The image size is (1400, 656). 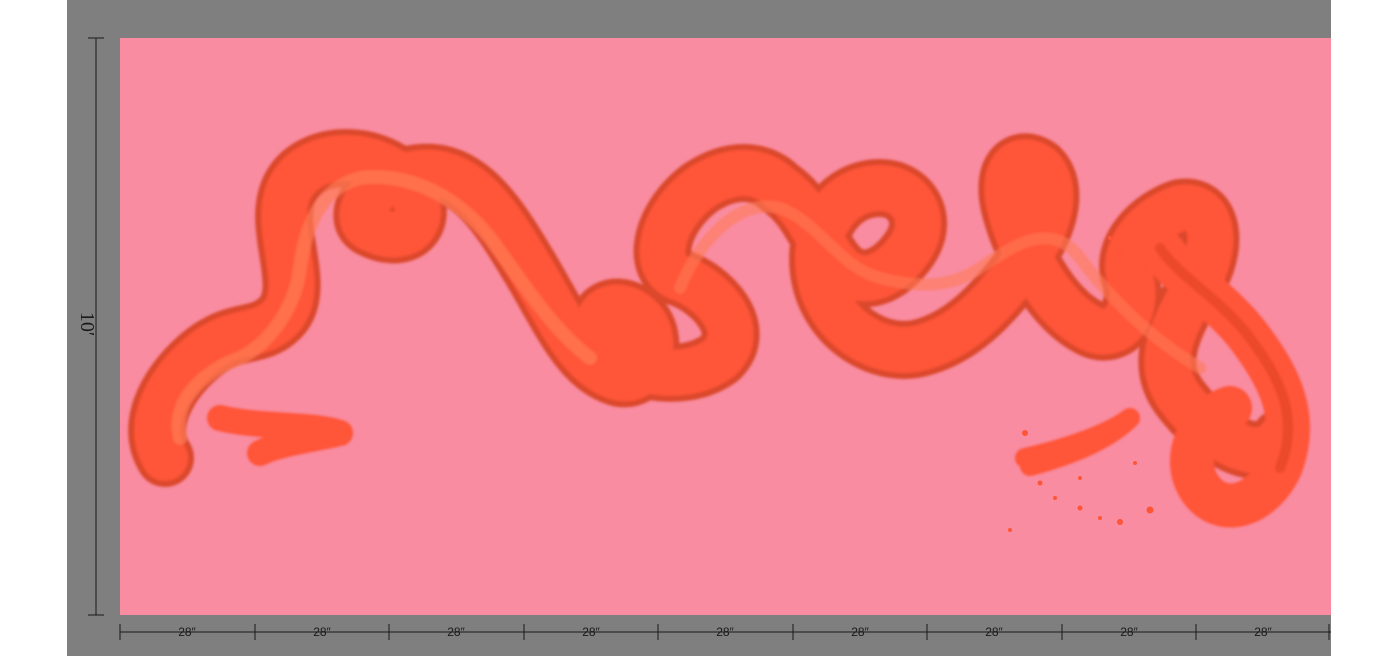 I want to click on panel-width-labels: 28″ 28″ 28″ 28″ 28″ 28″ 28″ 28″ 28″, so click(x=725, y=632).